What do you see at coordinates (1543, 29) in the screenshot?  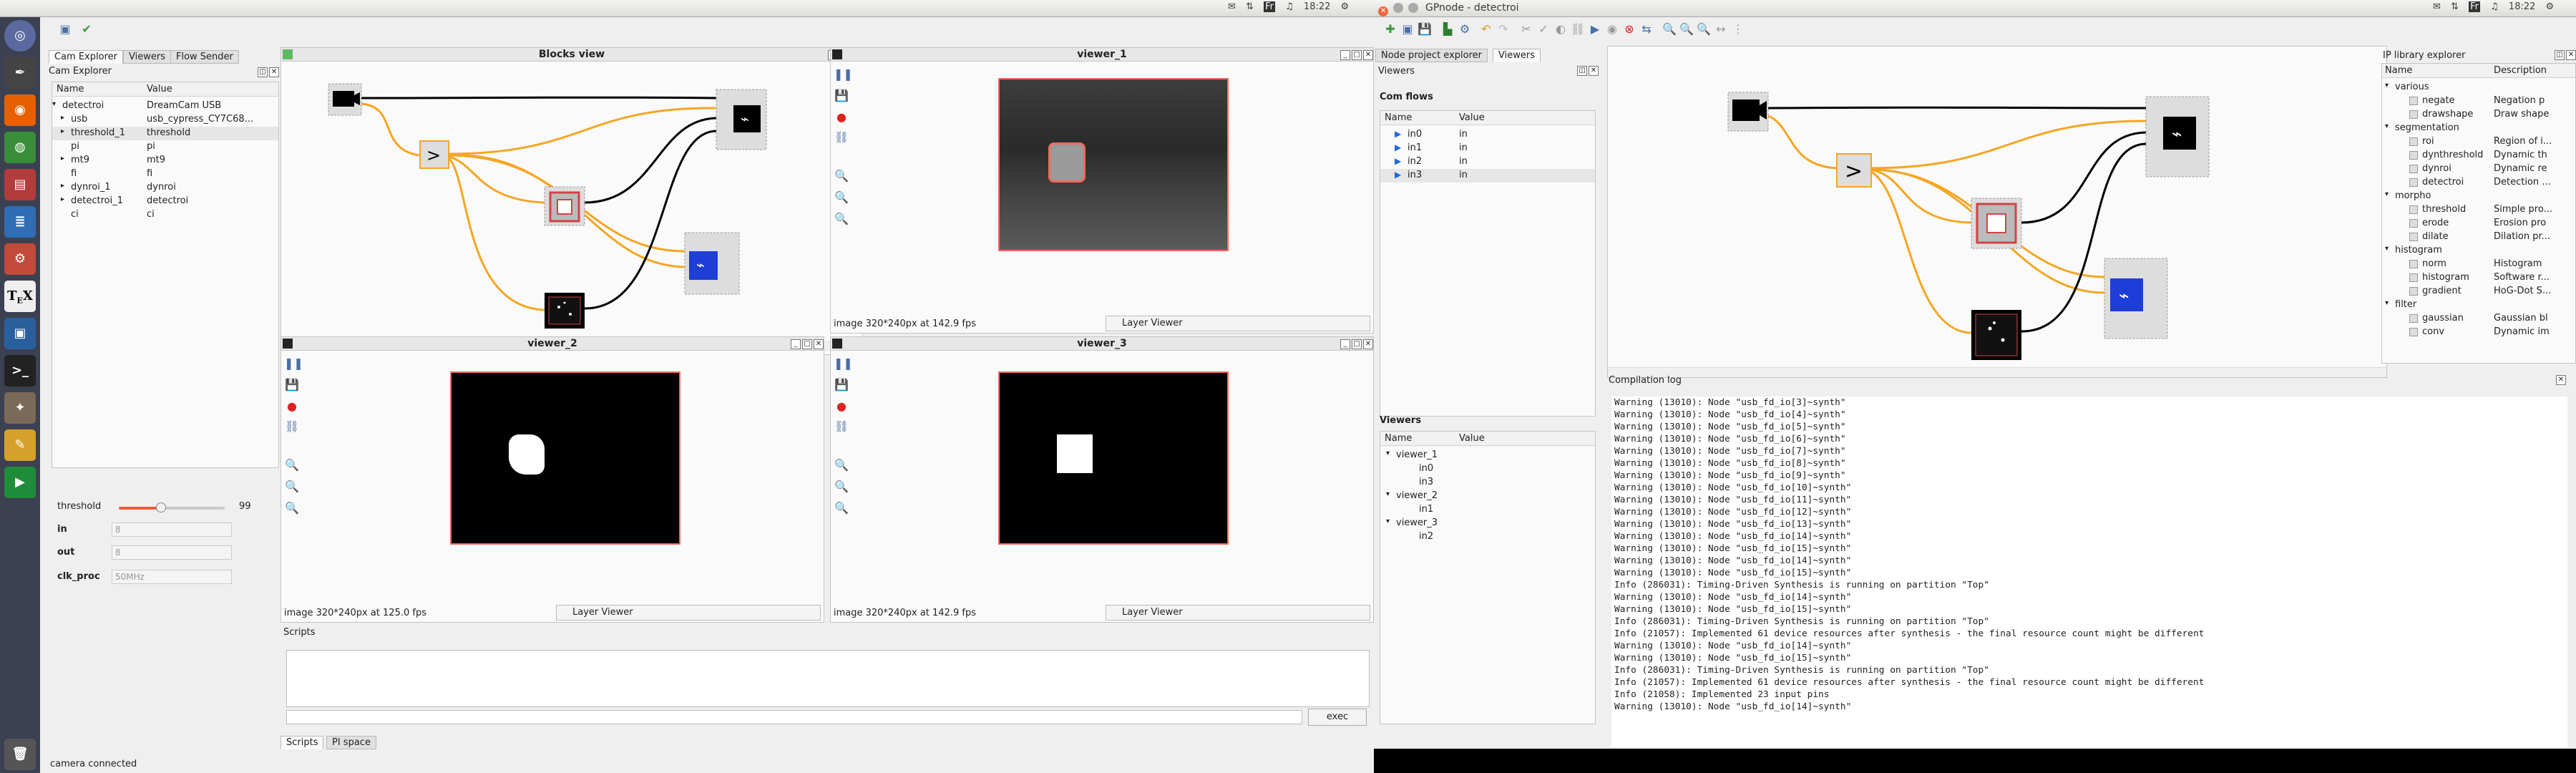 I see `compile-icon: ✓` at bounding box center [1543, 29].